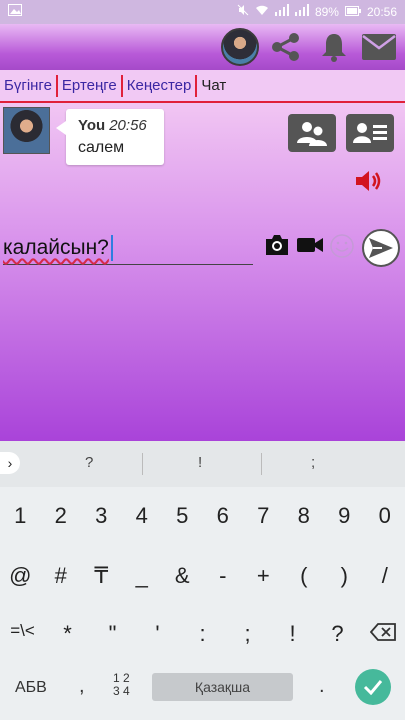  I want to click on key: 6, so click(223, 516).